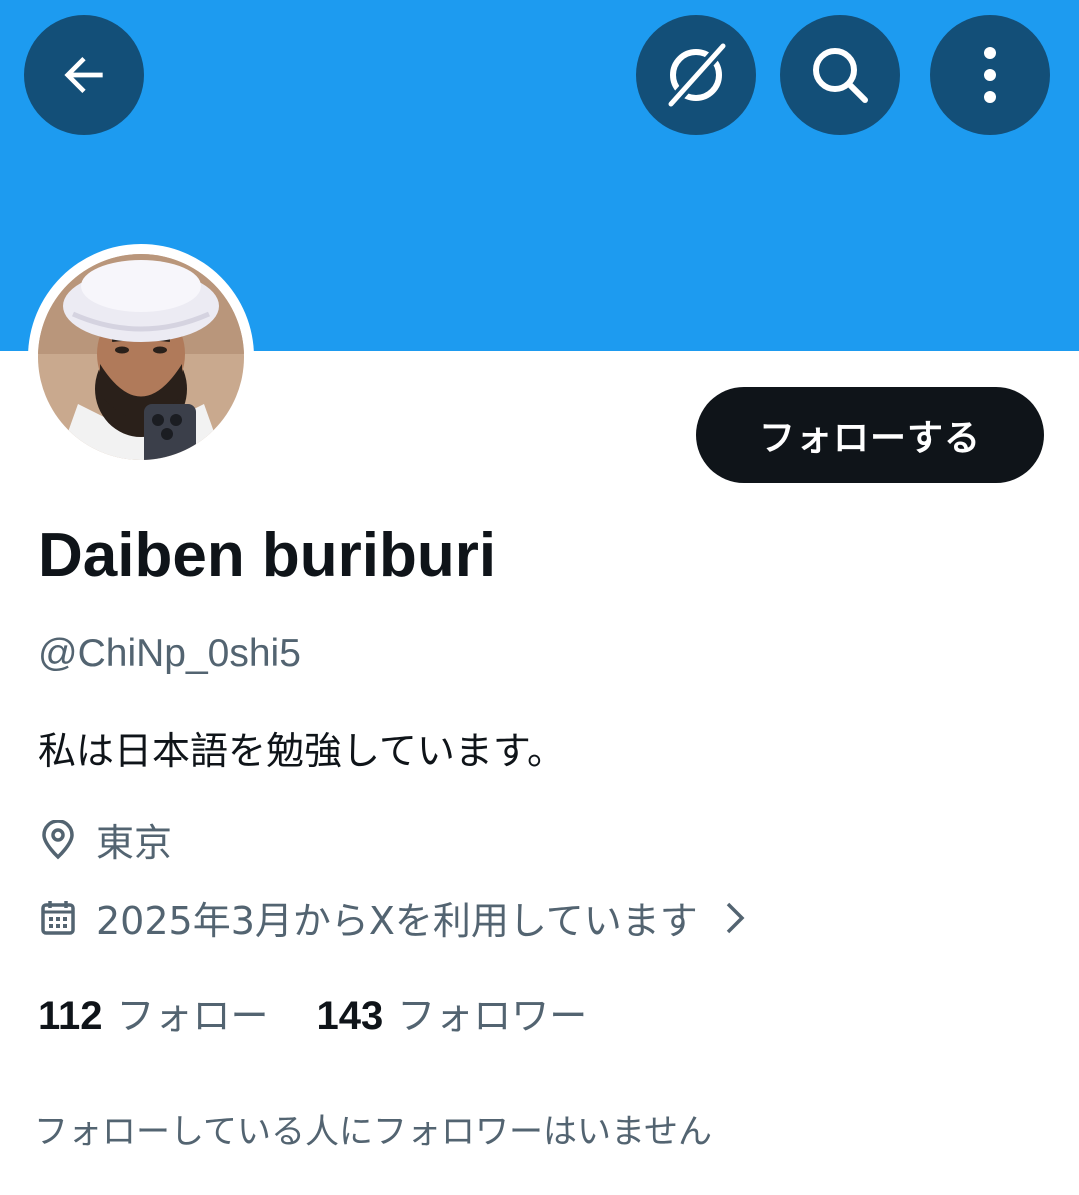  I want to click on joined-row: 2025年3月からXを利用しています, so click(392, 917).